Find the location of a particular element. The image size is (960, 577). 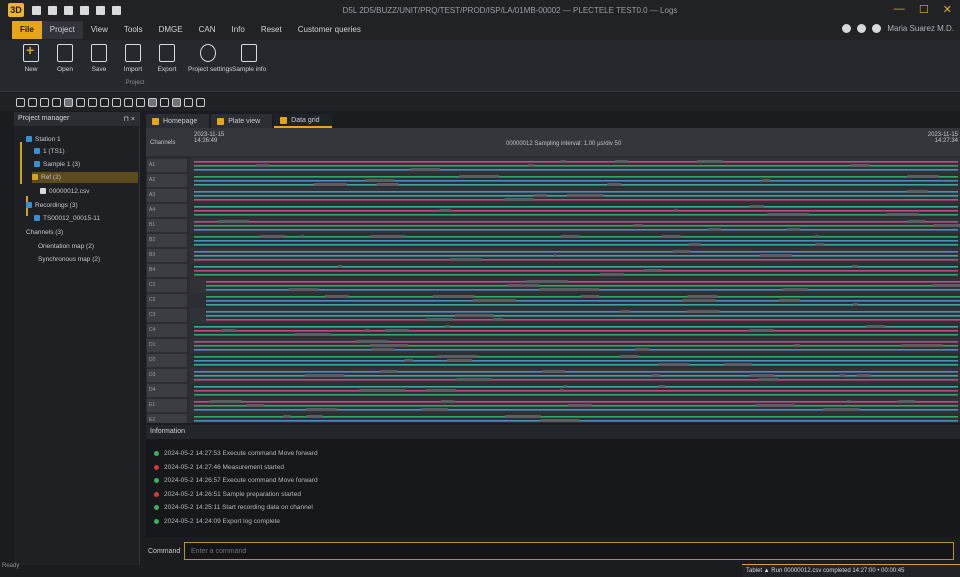

window-controls: — ☐ ✕ is located at coordinates (923, 9).